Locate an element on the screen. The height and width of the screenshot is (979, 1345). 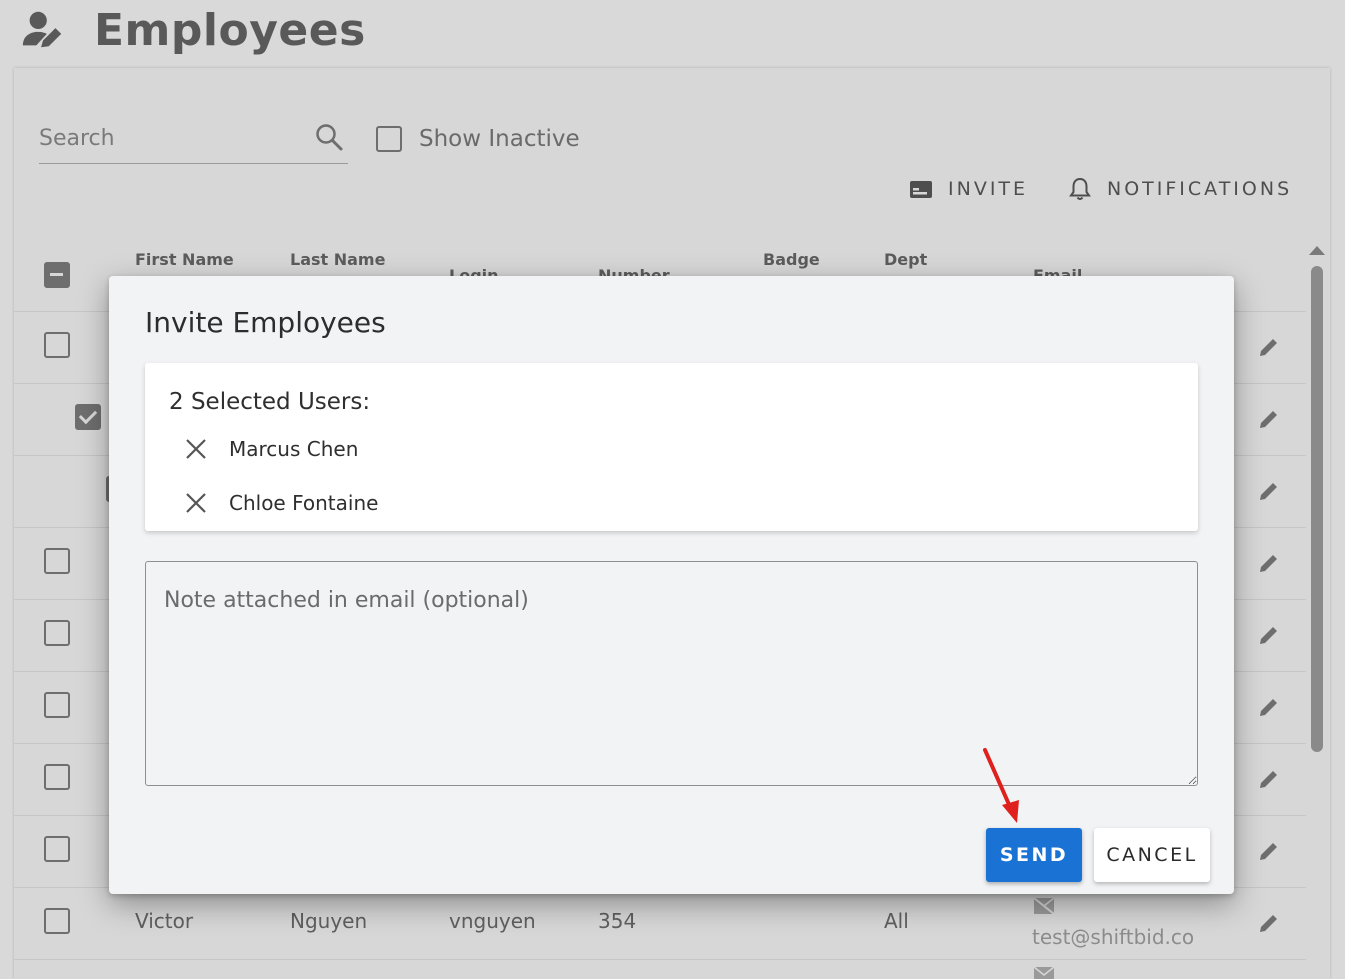
search-input is located at coordinates (174, 138).